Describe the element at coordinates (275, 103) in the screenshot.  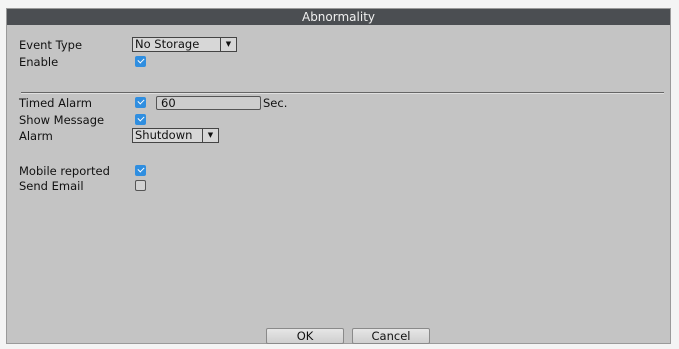
I see `timed-alarm-unit: Sec.` at that location.